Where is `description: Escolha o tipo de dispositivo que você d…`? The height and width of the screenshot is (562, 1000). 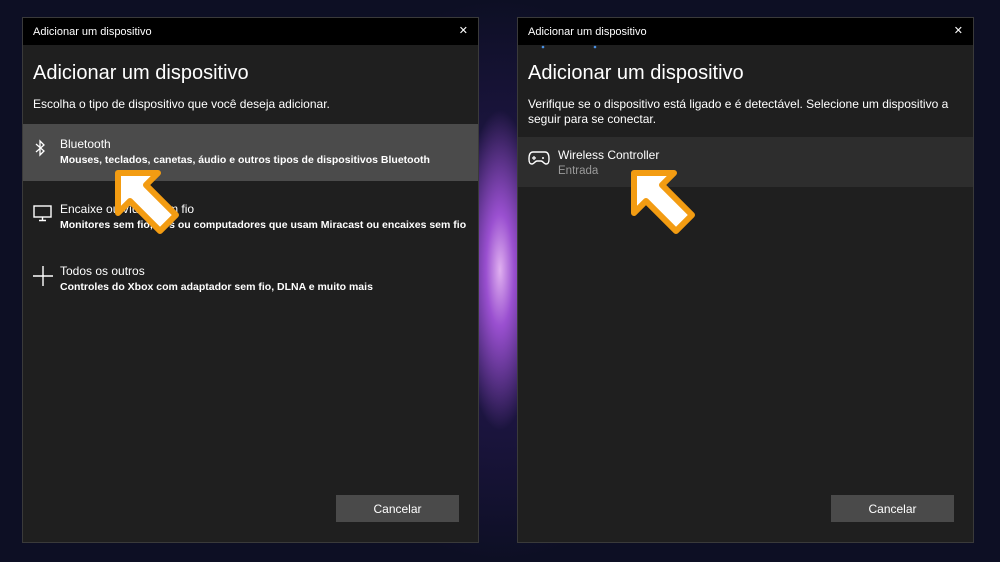 description: Escolha o tipo de dispositivo que você d… is located at coordinates (181, 104).